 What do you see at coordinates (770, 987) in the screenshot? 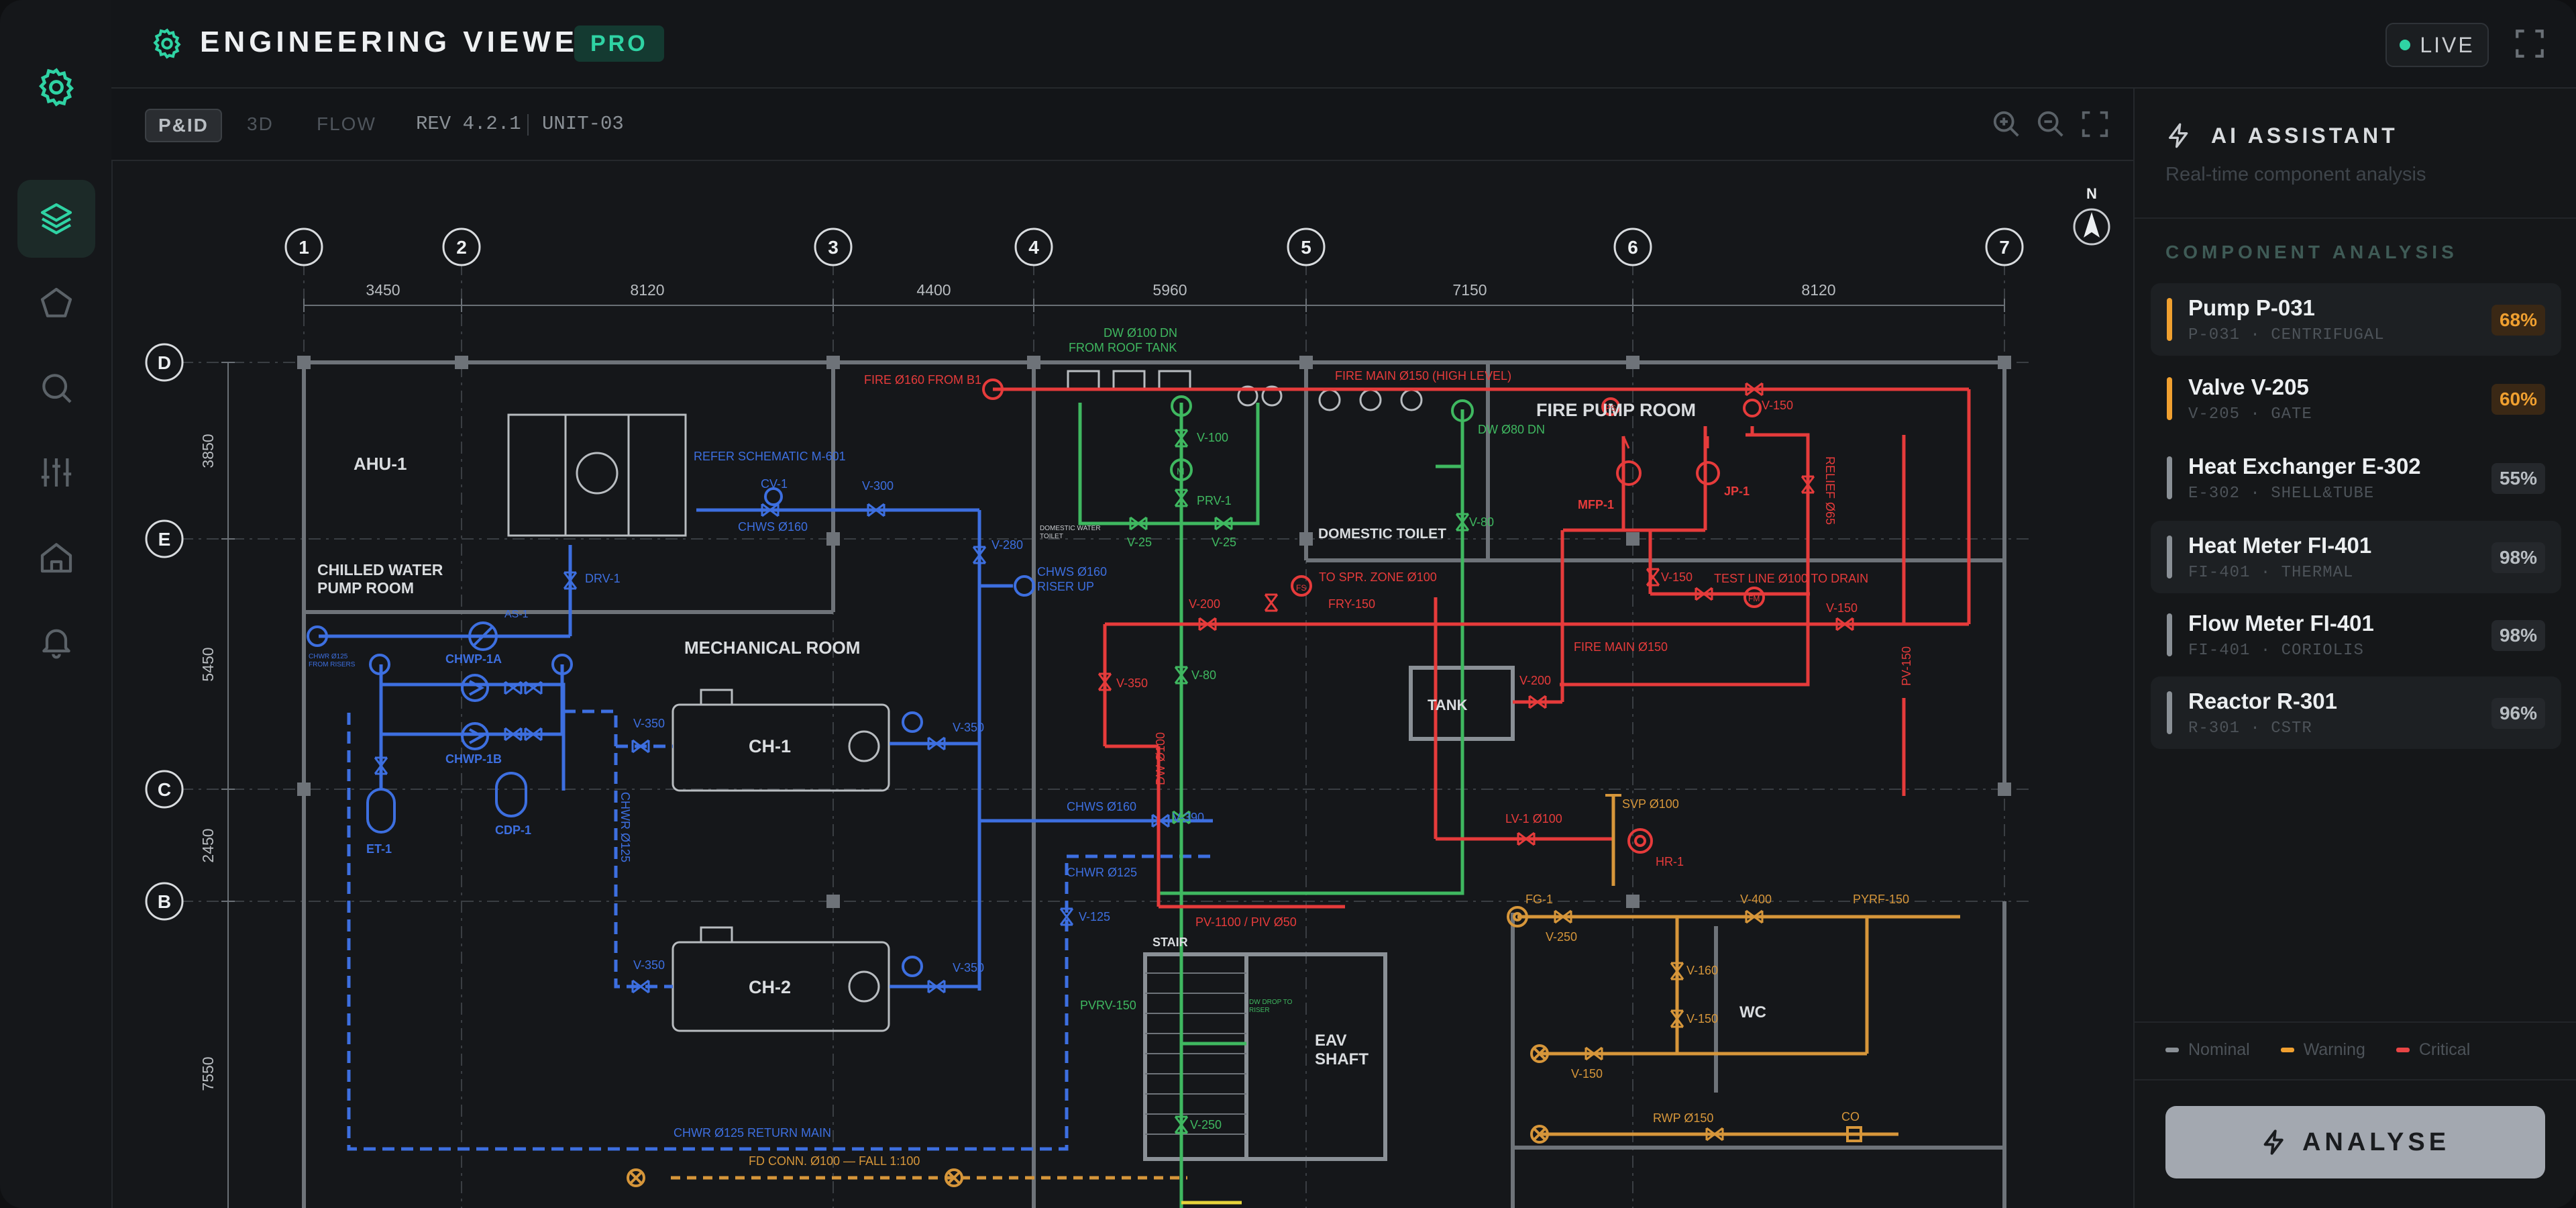
I see `chiller-label: CH-2` at bounding box center [770, 987].